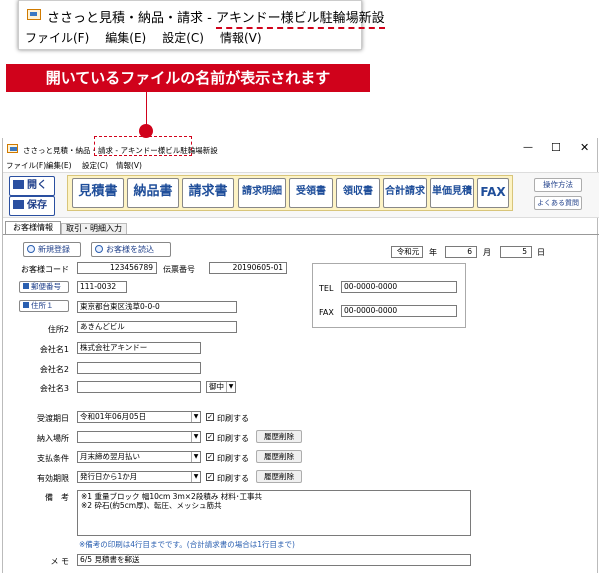 The image size is (600, 573). What do you see at coordinates (151, 505) in the screenshot?
I see `remarks-line-2: ※2 砕石(約5cm厚)、転圧、メッシュ筋共` at bounding box center [151, 505].